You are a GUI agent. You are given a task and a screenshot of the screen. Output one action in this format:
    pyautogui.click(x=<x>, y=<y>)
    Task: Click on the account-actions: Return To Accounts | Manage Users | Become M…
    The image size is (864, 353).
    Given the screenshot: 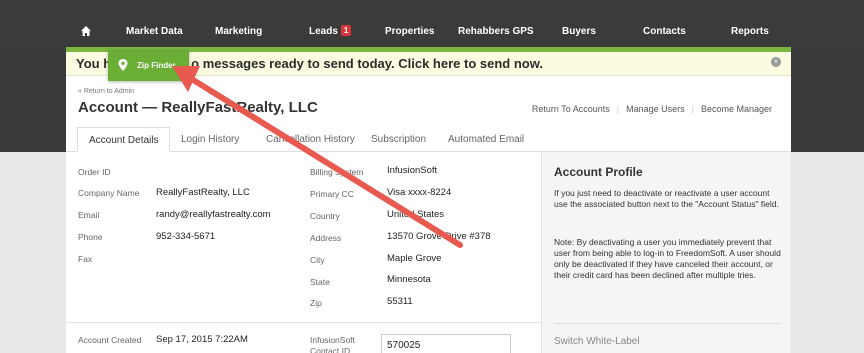 What is the action you would take?
    pyautogui.click(x=652, y=109)
    